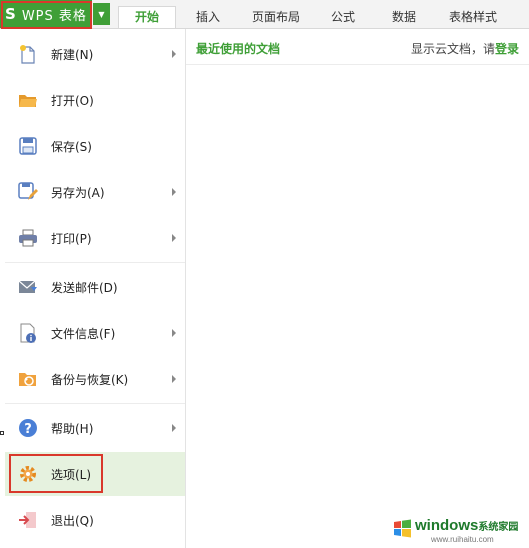  What do you see at coordinates (95, 100) in the screenshot?
I see `menu-item-open: 打开(O)` at bounding box center [95, 100].